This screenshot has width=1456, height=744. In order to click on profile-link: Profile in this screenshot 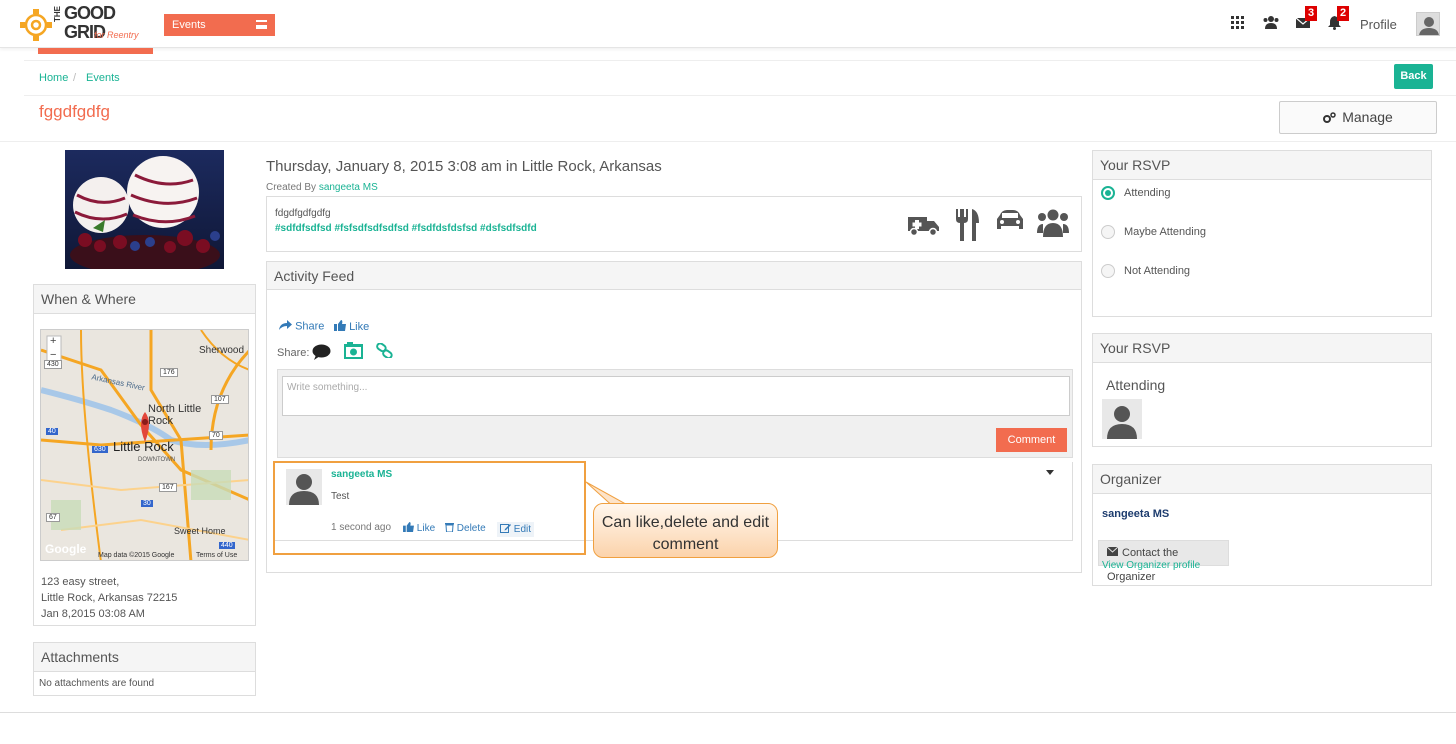, I will do `click(1378, 24)`.